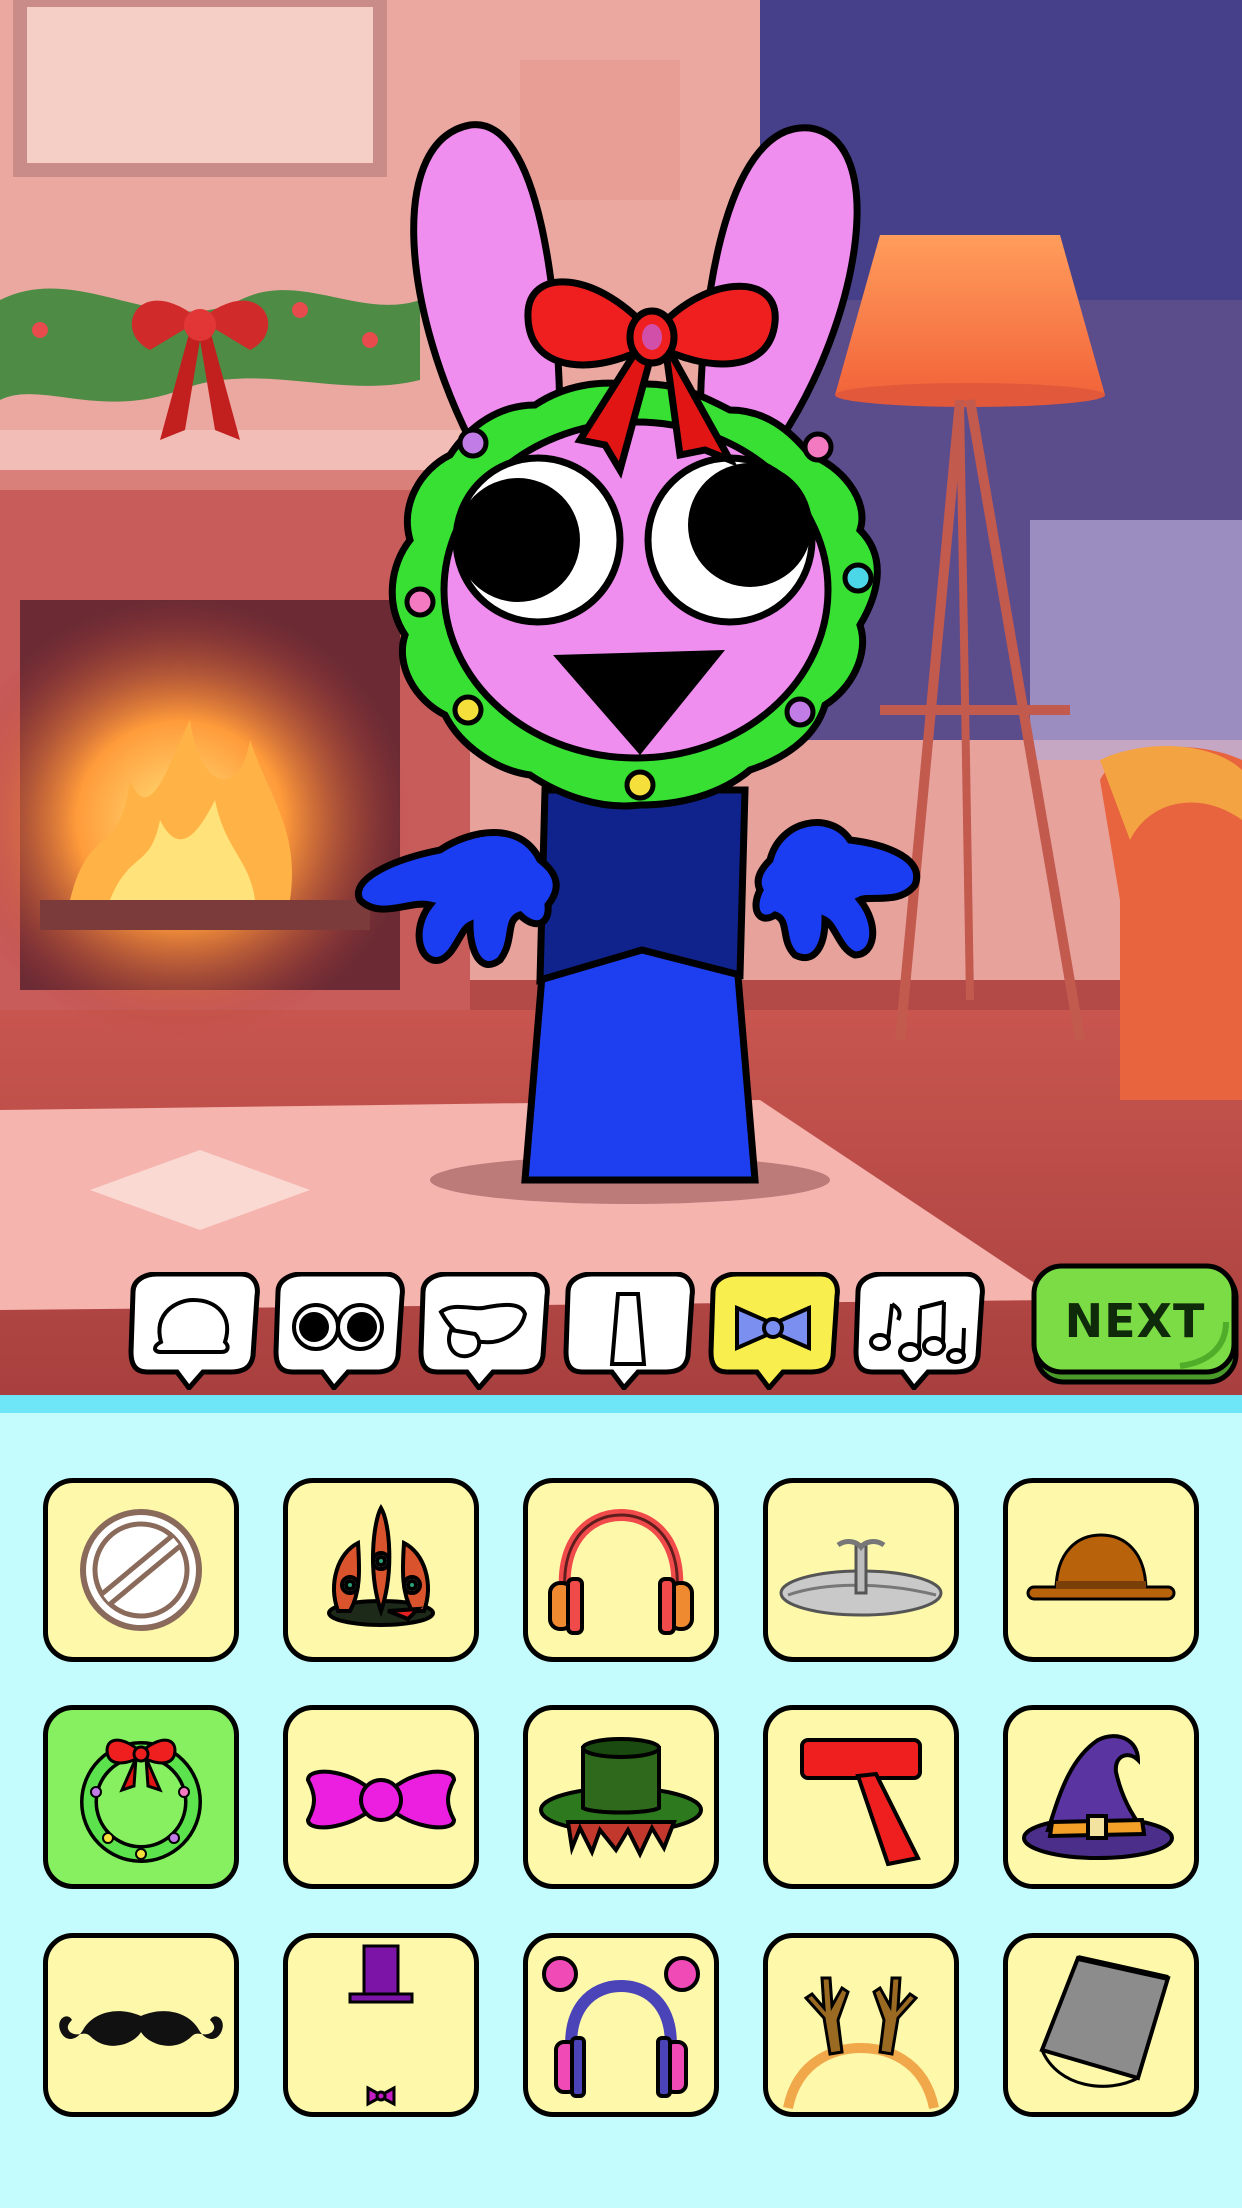  I want to click on item-pom-headphones, so click(621, 2025).